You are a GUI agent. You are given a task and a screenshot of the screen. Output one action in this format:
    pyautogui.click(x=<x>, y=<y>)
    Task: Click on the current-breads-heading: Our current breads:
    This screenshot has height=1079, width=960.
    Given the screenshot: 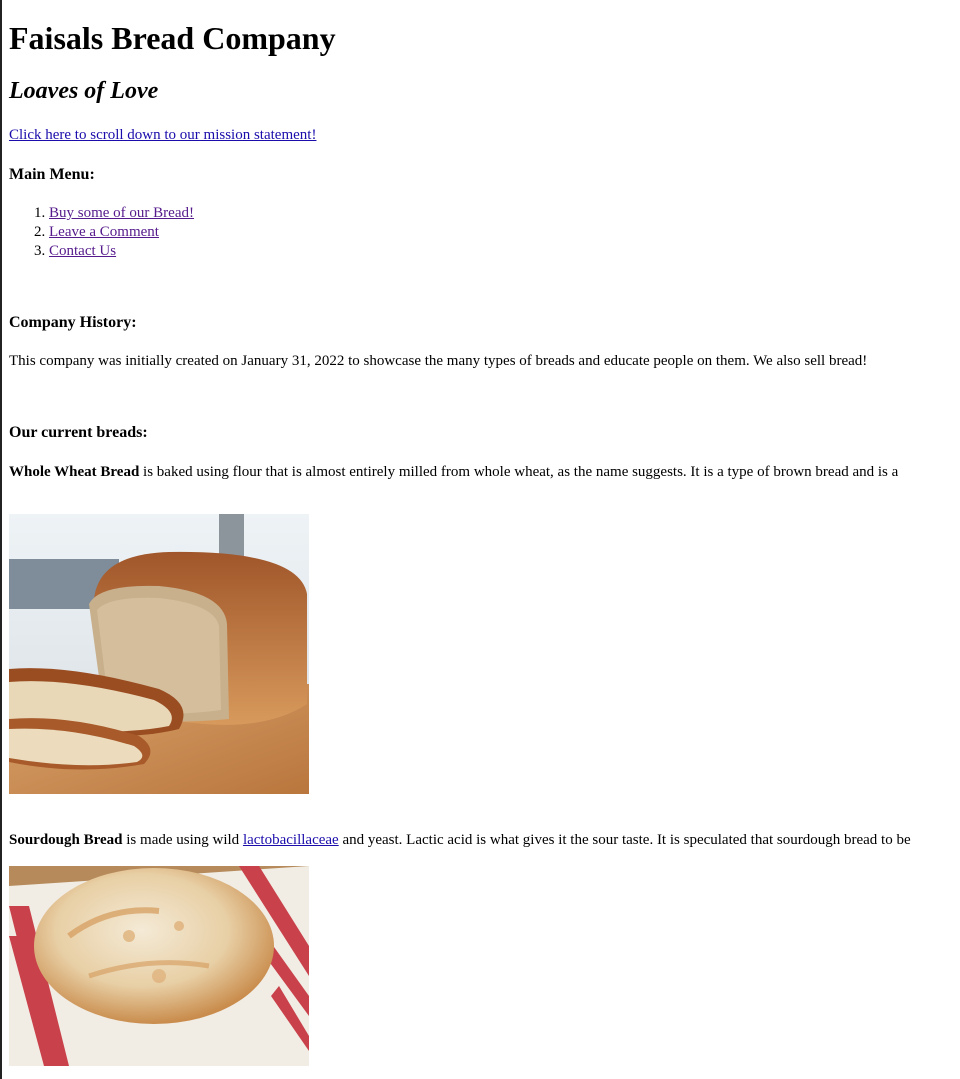 What is the action you would take?
    pyautogui.click(x=78, y=432)
    